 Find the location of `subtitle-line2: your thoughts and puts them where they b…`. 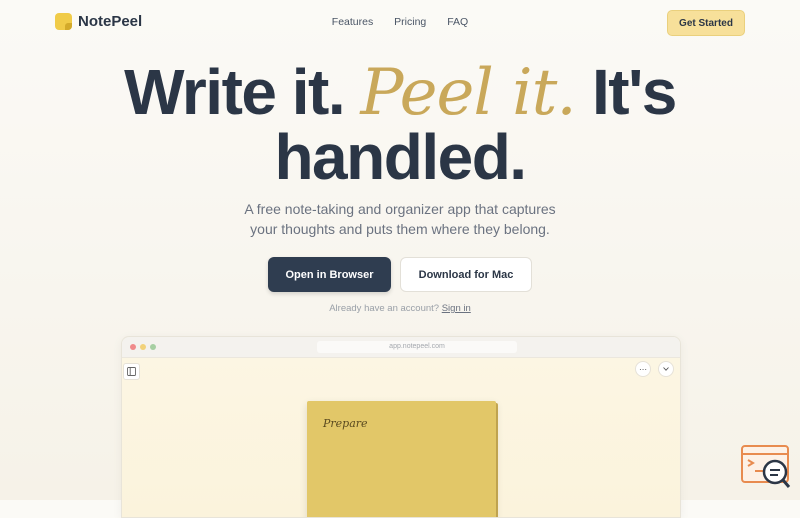

subtitle-line2: your thoughts and puts them where they b… is located at coordinates (400, 229).